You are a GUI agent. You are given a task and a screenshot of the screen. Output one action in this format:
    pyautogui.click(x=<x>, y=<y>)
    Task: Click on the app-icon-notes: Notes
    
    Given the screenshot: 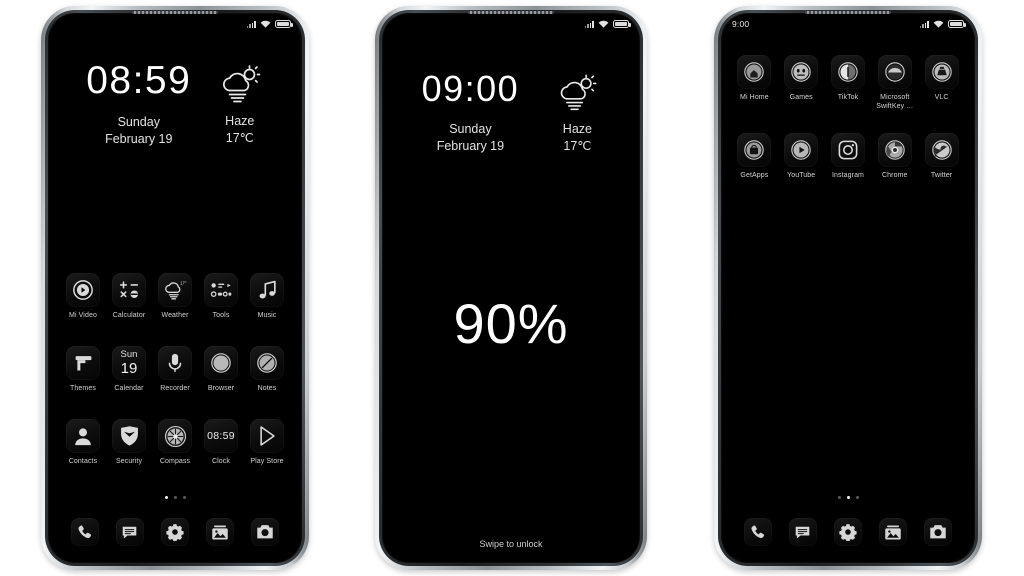 What is the action you would take?
    pyautogui.click(x=267, y=370)
    